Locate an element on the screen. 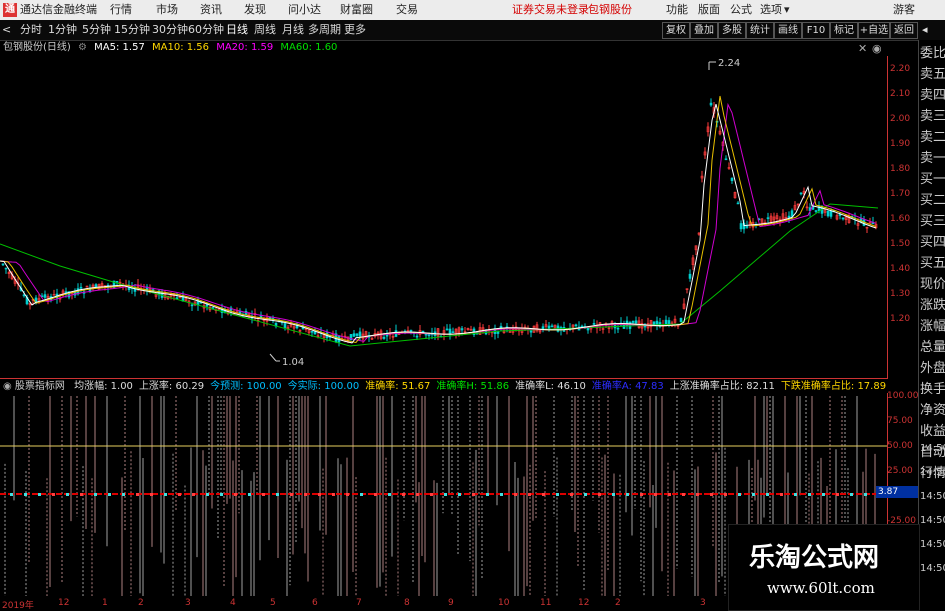  quote-field: 买三 is located at coordinates (932, 221).